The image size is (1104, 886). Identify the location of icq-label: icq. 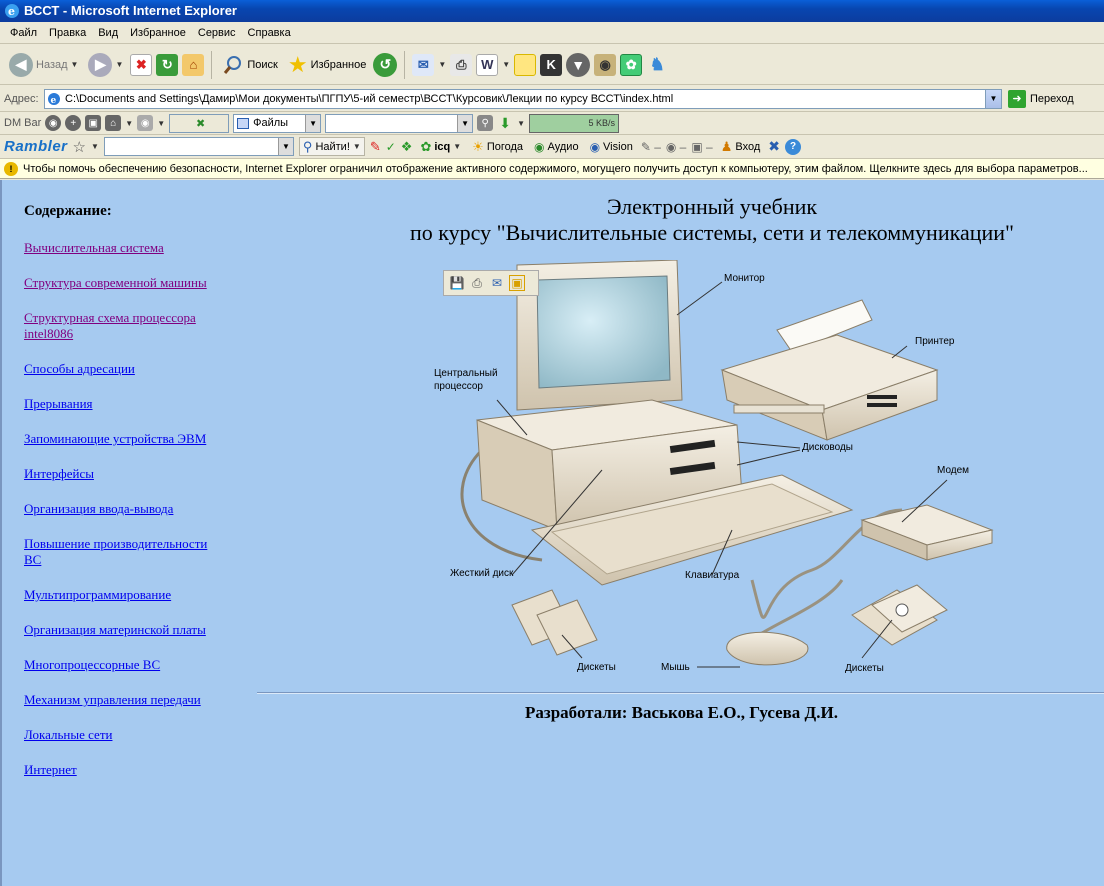
(442, 146).